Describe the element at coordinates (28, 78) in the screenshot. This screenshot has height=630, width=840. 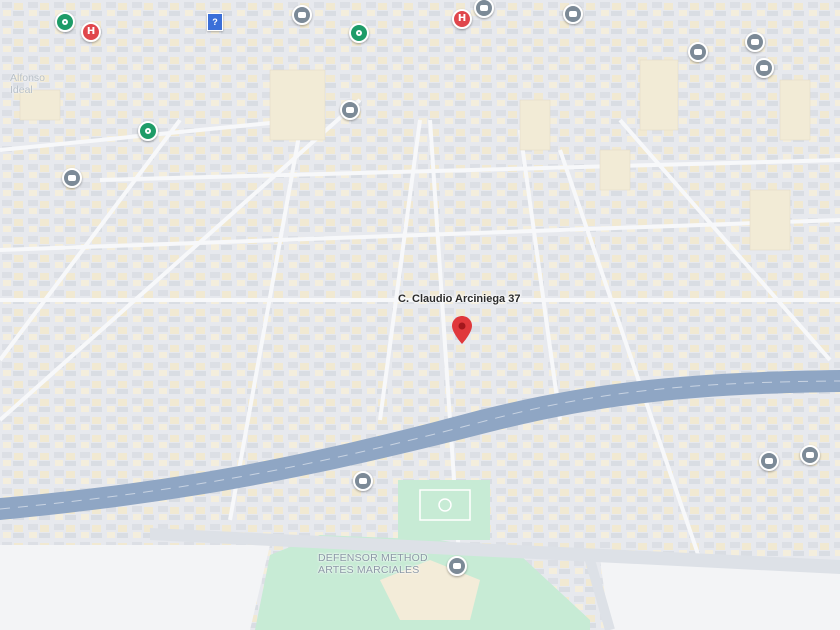
I see `district-label-line1: Alfonso` at that location.